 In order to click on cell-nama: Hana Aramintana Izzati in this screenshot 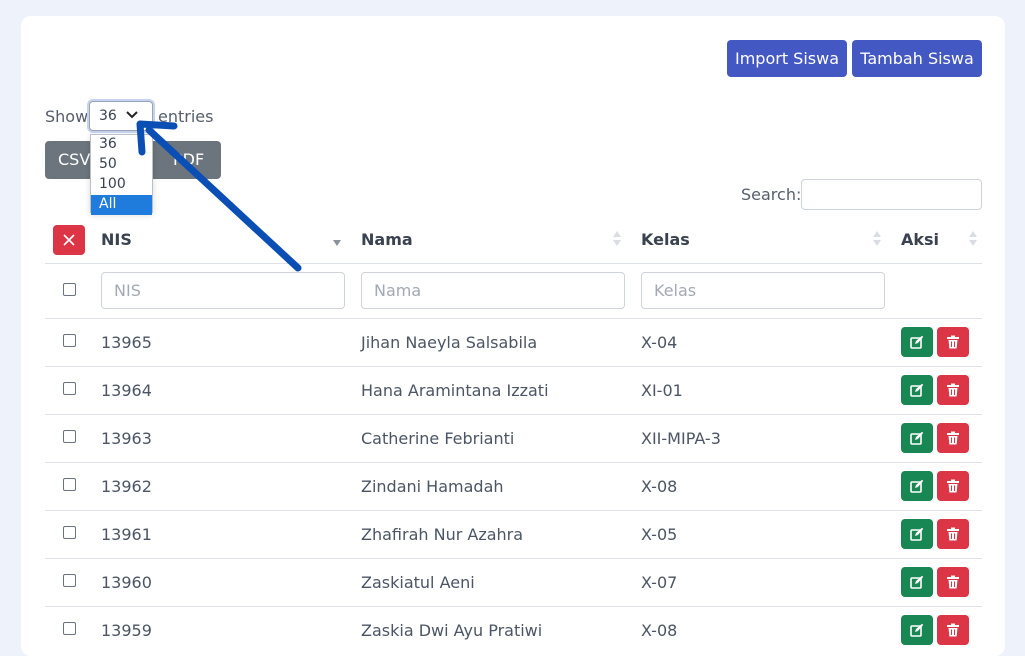, I will do `click(455, 390)`.